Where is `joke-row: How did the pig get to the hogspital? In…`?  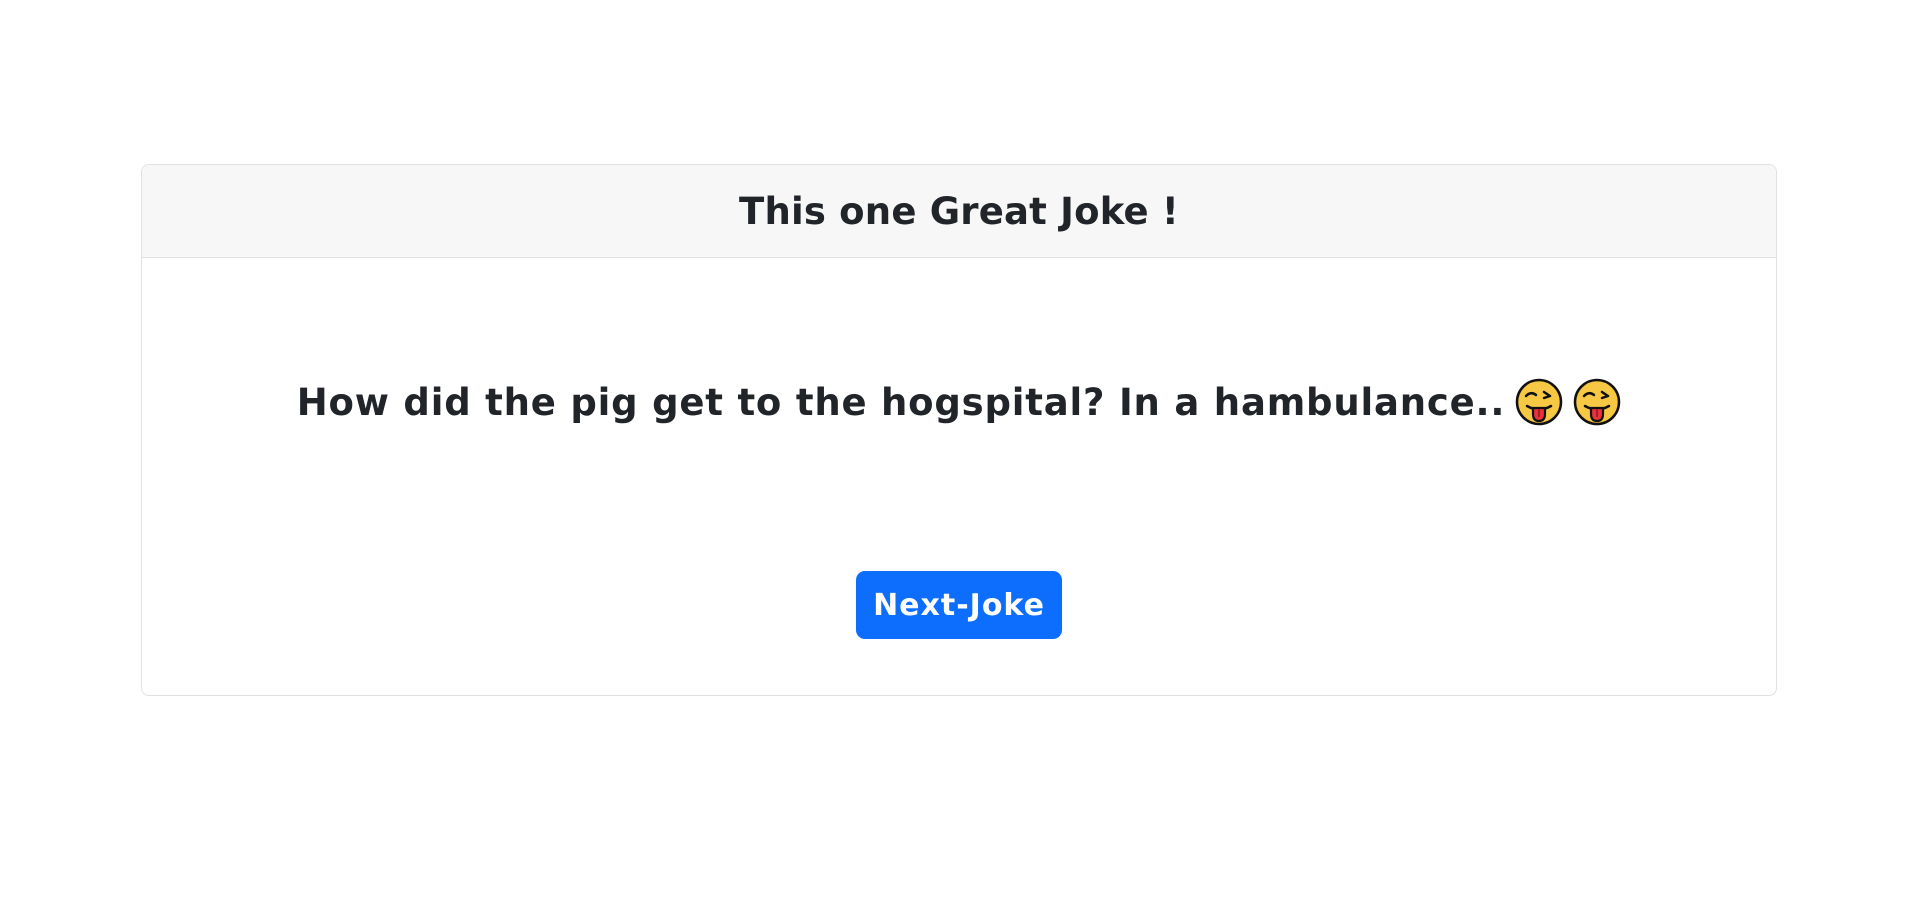 joke-row: How did the pig get to the hogspital? In… is located at coordinates (959, 402).